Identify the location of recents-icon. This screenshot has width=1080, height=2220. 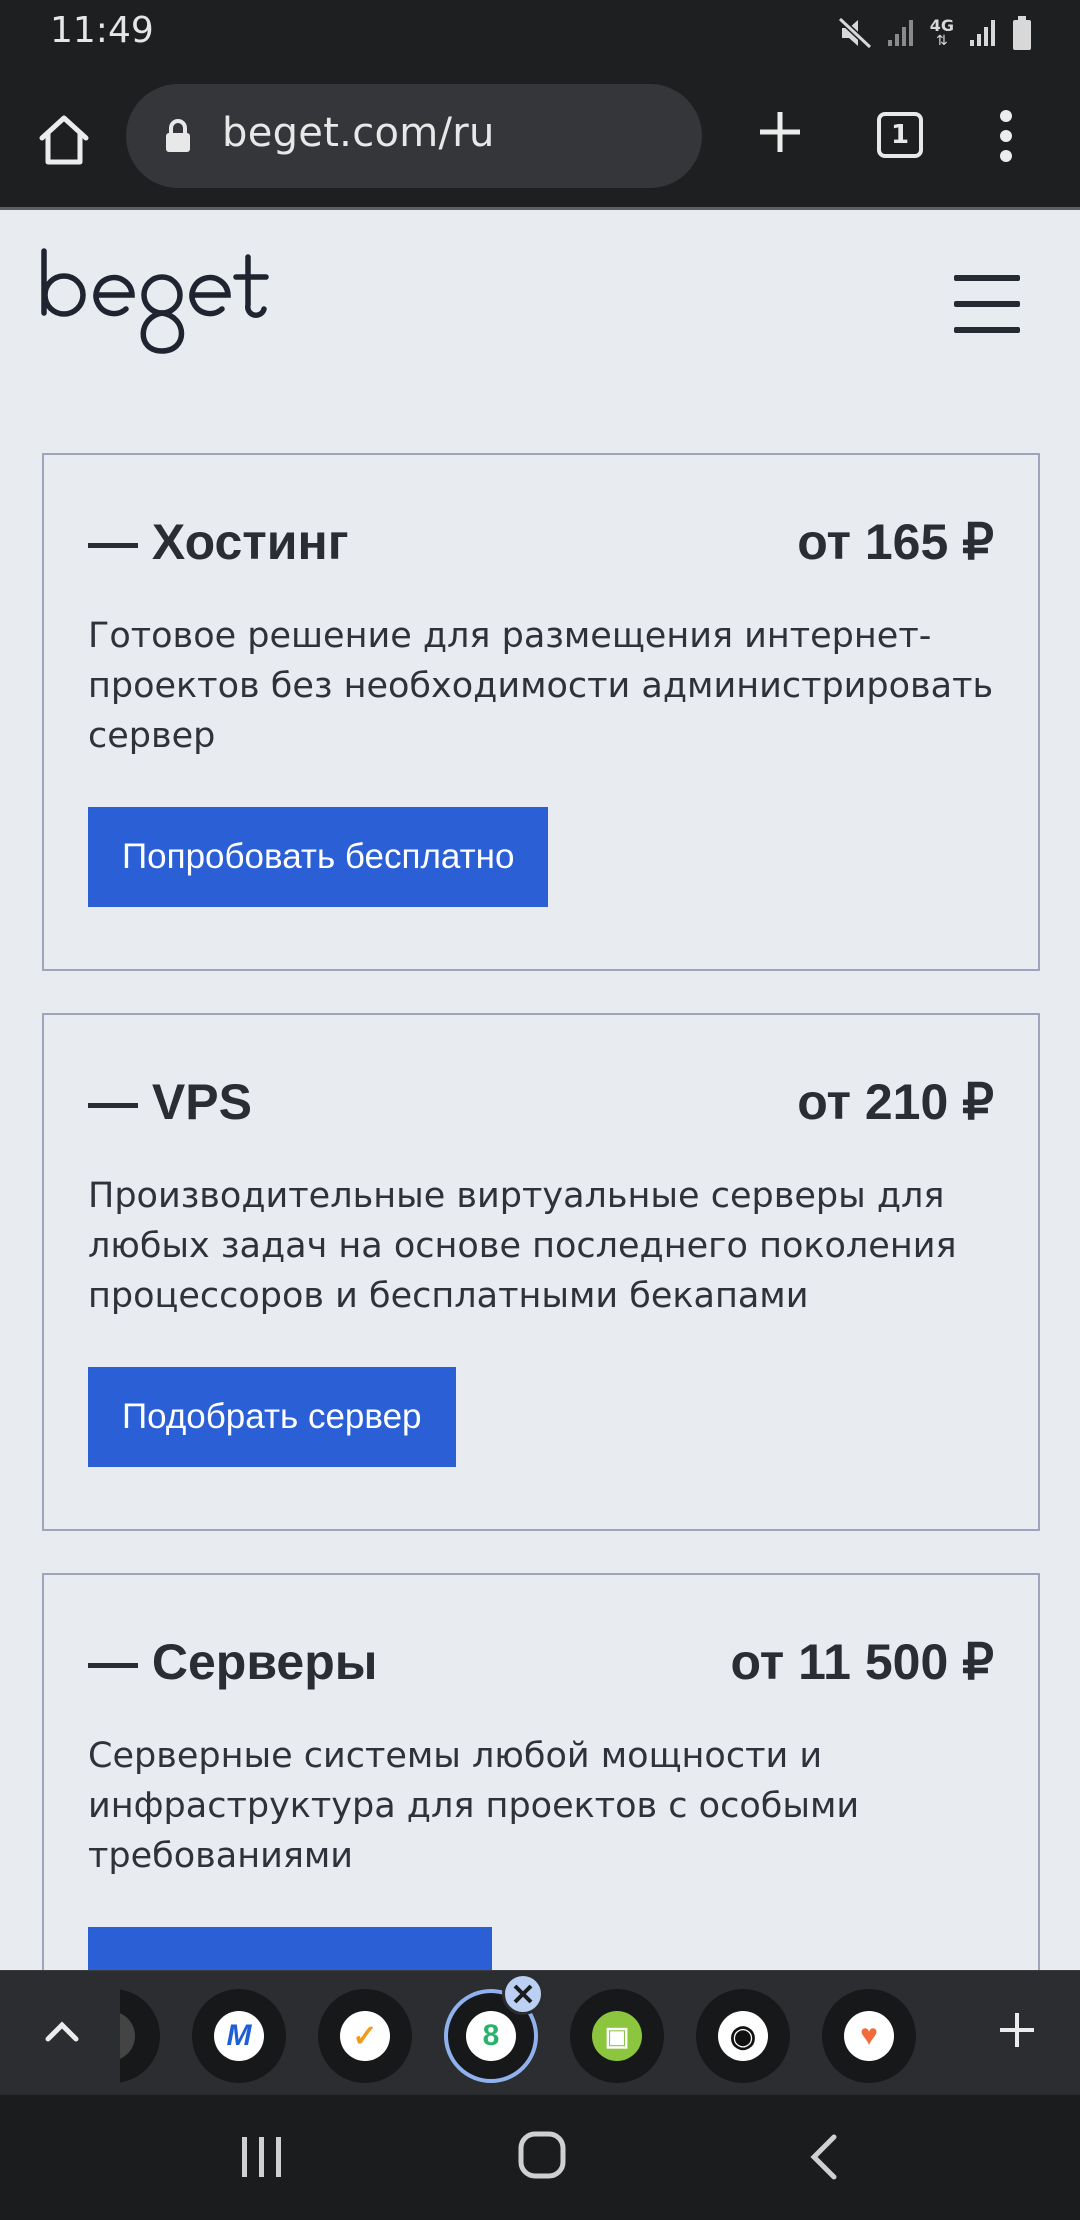
(262, 2157).